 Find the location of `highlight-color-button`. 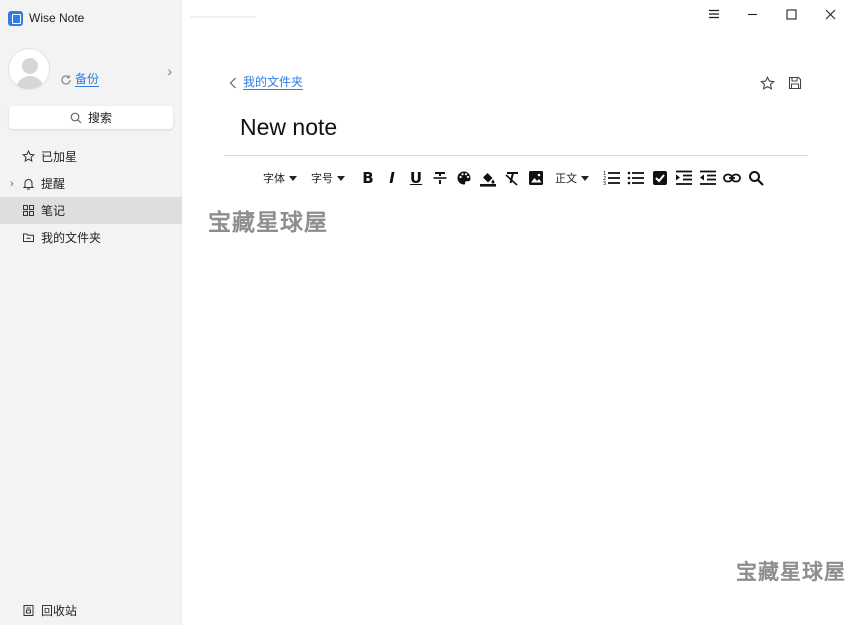

highlight-color-button is located at coordinates (488, 178).